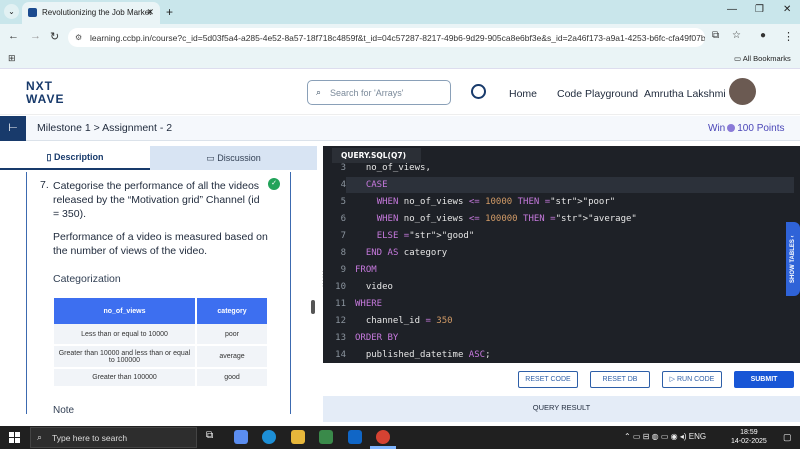 This screenshot has width=800, height=449. What do you see at coordinates (787, 437) in the screenshot?
I see `notifications-icon: ▢` at bounding box center [787, 437].